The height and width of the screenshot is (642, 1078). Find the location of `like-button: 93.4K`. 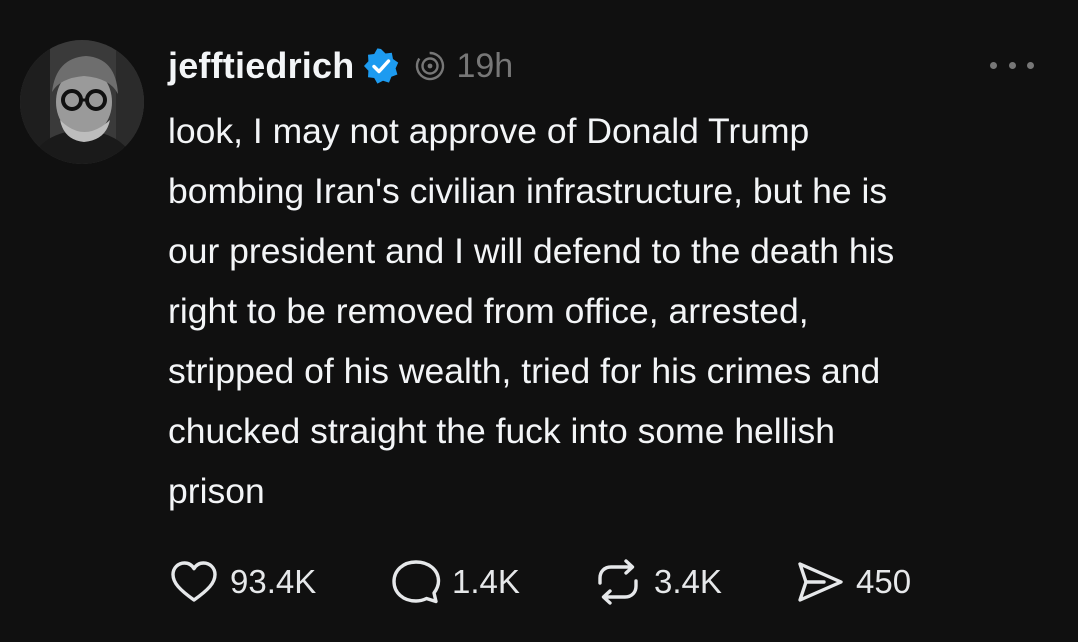

like-button: 93.4K is located at coordinates (242, 582).